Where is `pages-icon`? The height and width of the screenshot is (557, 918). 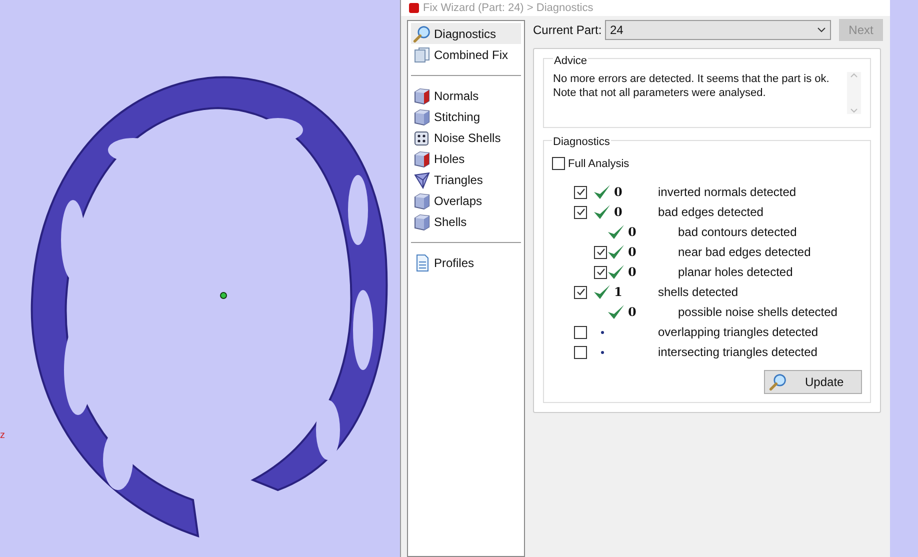
pages-icon is located at coordinates (422, 55).